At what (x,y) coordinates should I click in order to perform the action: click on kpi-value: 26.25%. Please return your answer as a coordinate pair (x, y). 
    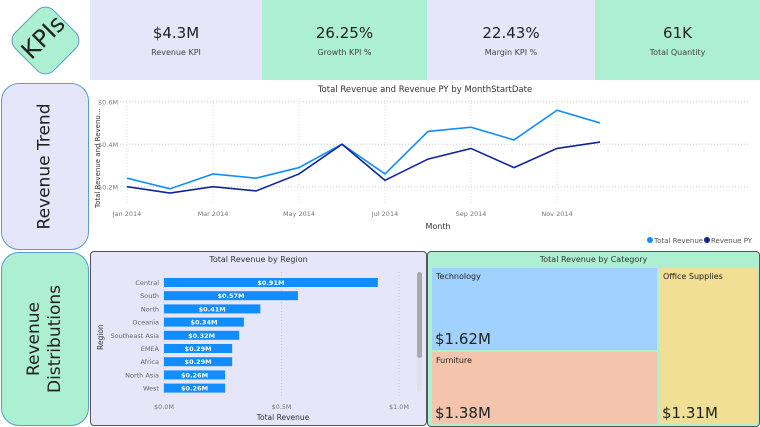
    Looking at the image, I should click on (344, 32).